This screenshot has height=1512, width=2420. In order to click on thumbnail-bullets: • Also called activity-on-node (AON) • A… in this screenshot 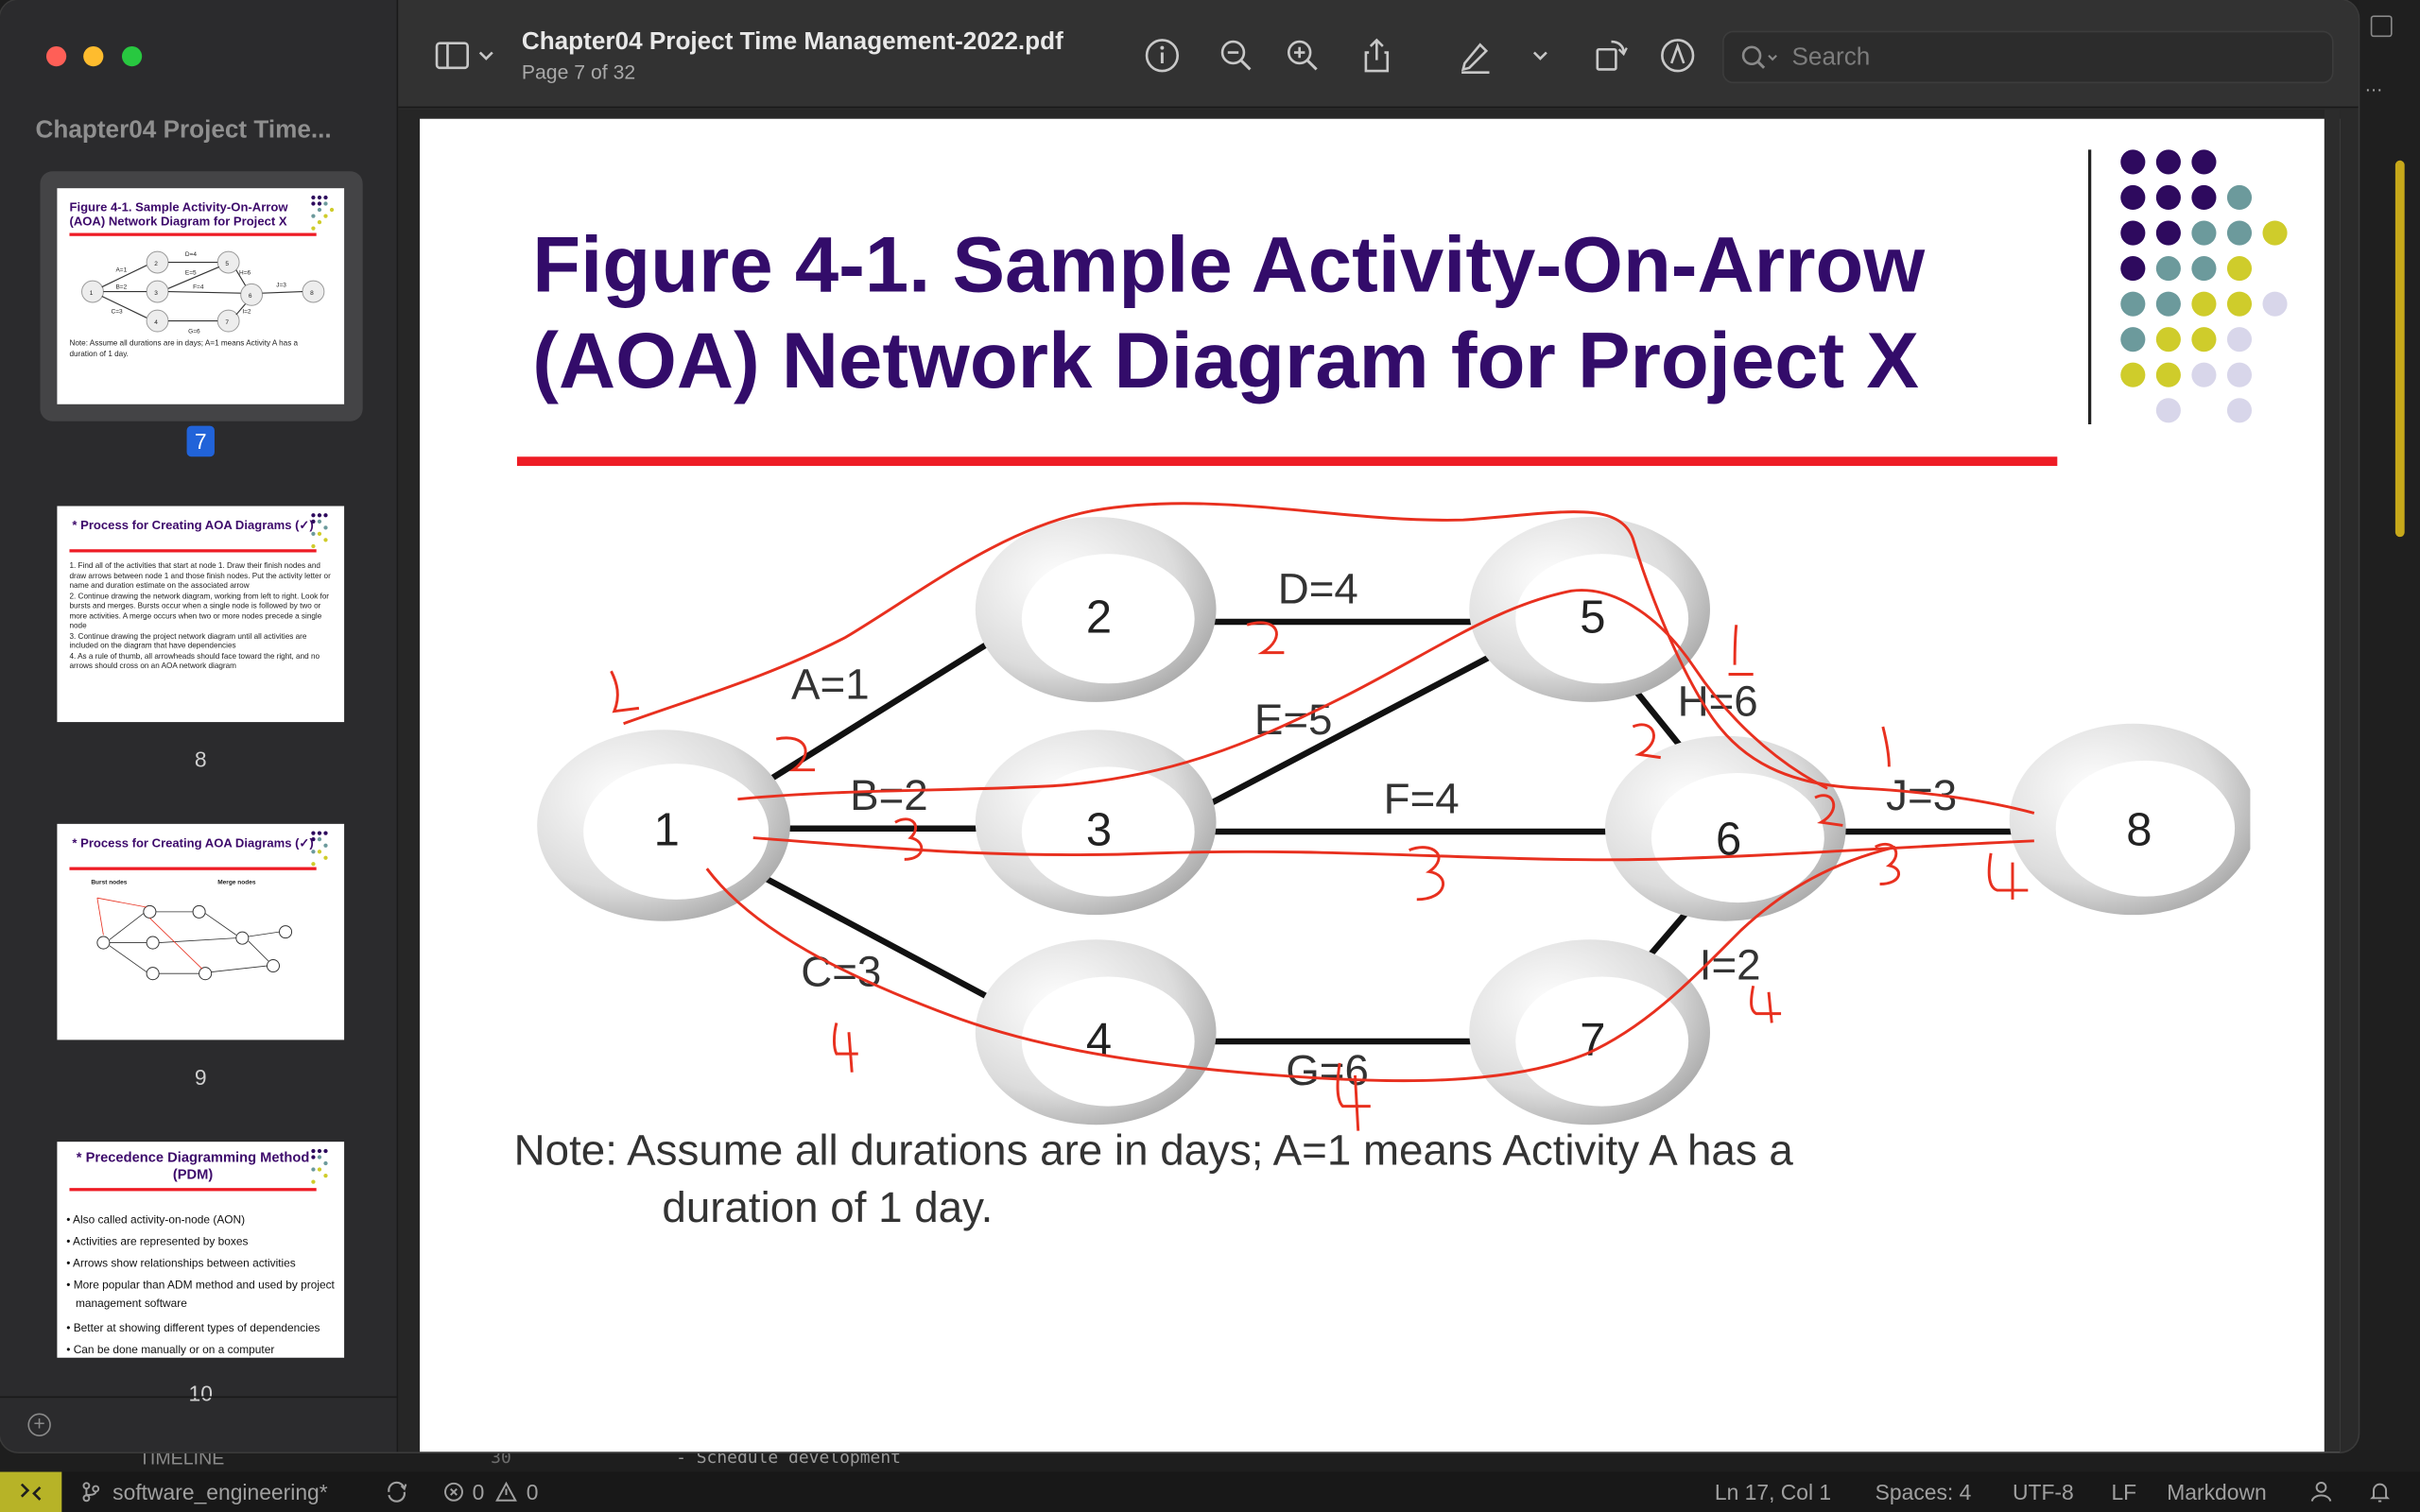, I will do `click(203, 1284)`.